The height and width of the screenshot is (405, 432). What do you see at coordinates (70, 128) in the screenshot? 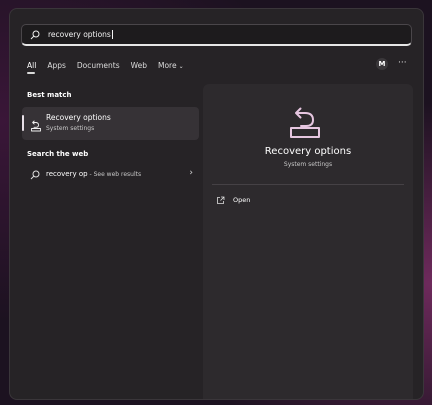
I see `best-match-subtitle: System settings` at bounding box center [70, 128].